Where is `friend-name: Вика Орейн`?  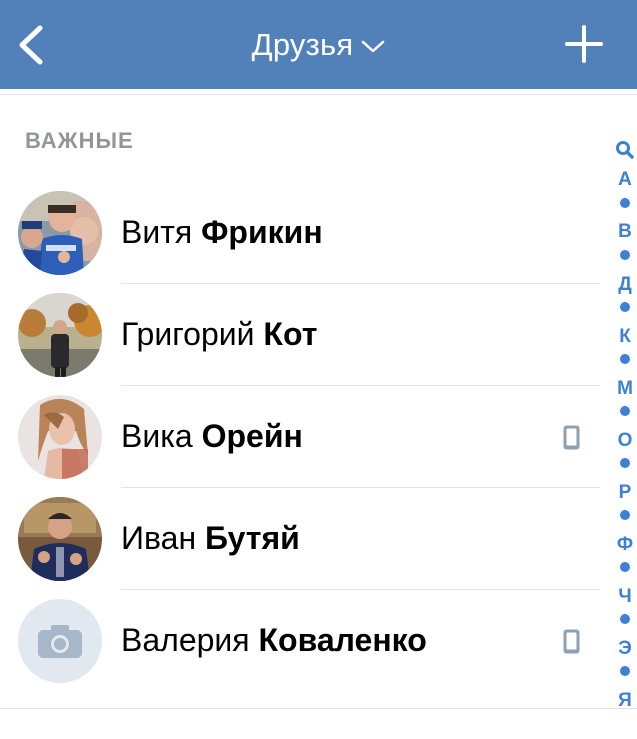 friend-name: Вика Орейн is located at coordinates (212, 436).